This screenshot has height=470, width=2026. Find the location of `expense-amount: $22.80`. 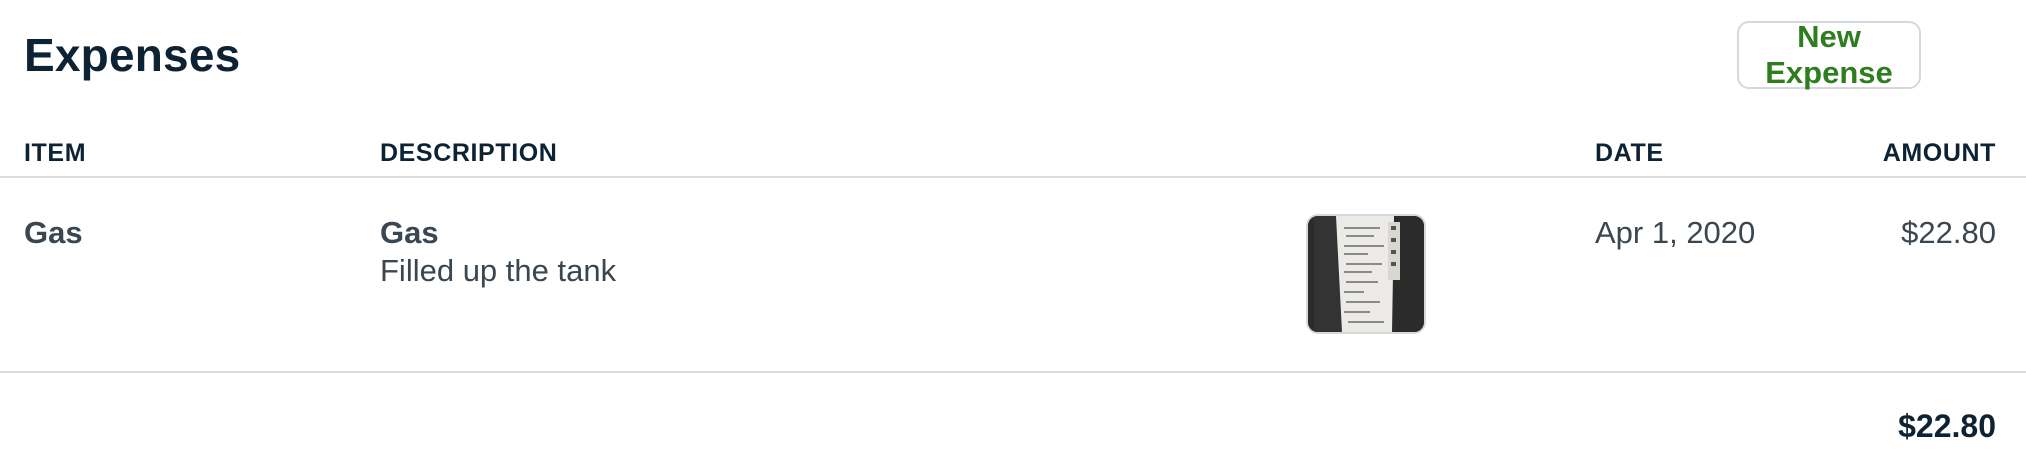

expense-amount: $22.80 is located at coordinates (1948, 232).